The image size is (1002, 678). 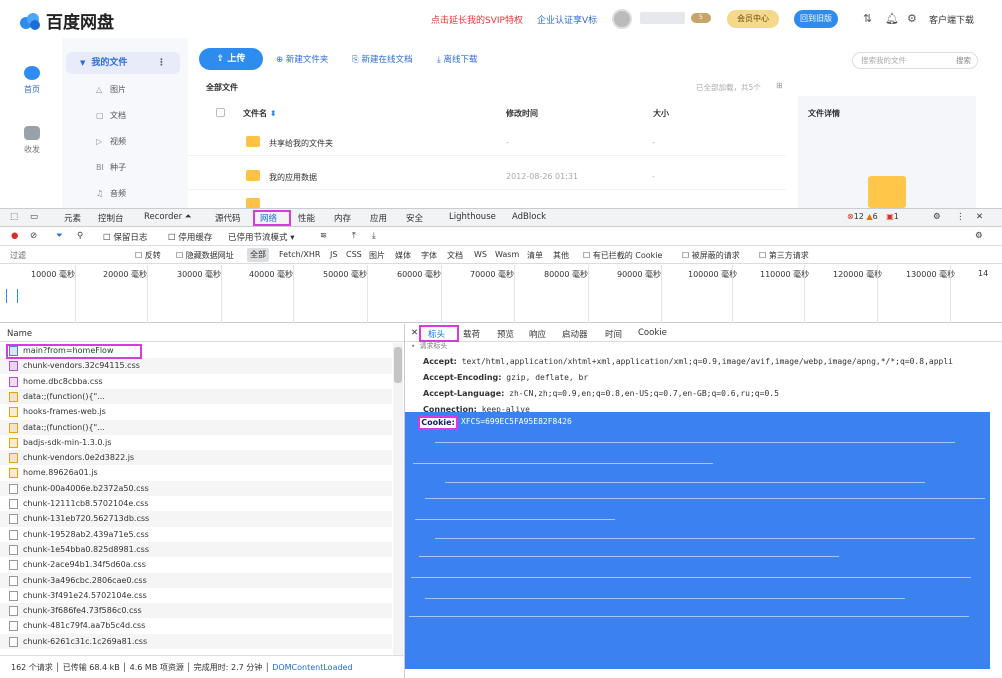 What do you see at coordinates (33, 236) in the screenshot?
I see `clear-icon: ⊘` at bounding box center [33, 236].